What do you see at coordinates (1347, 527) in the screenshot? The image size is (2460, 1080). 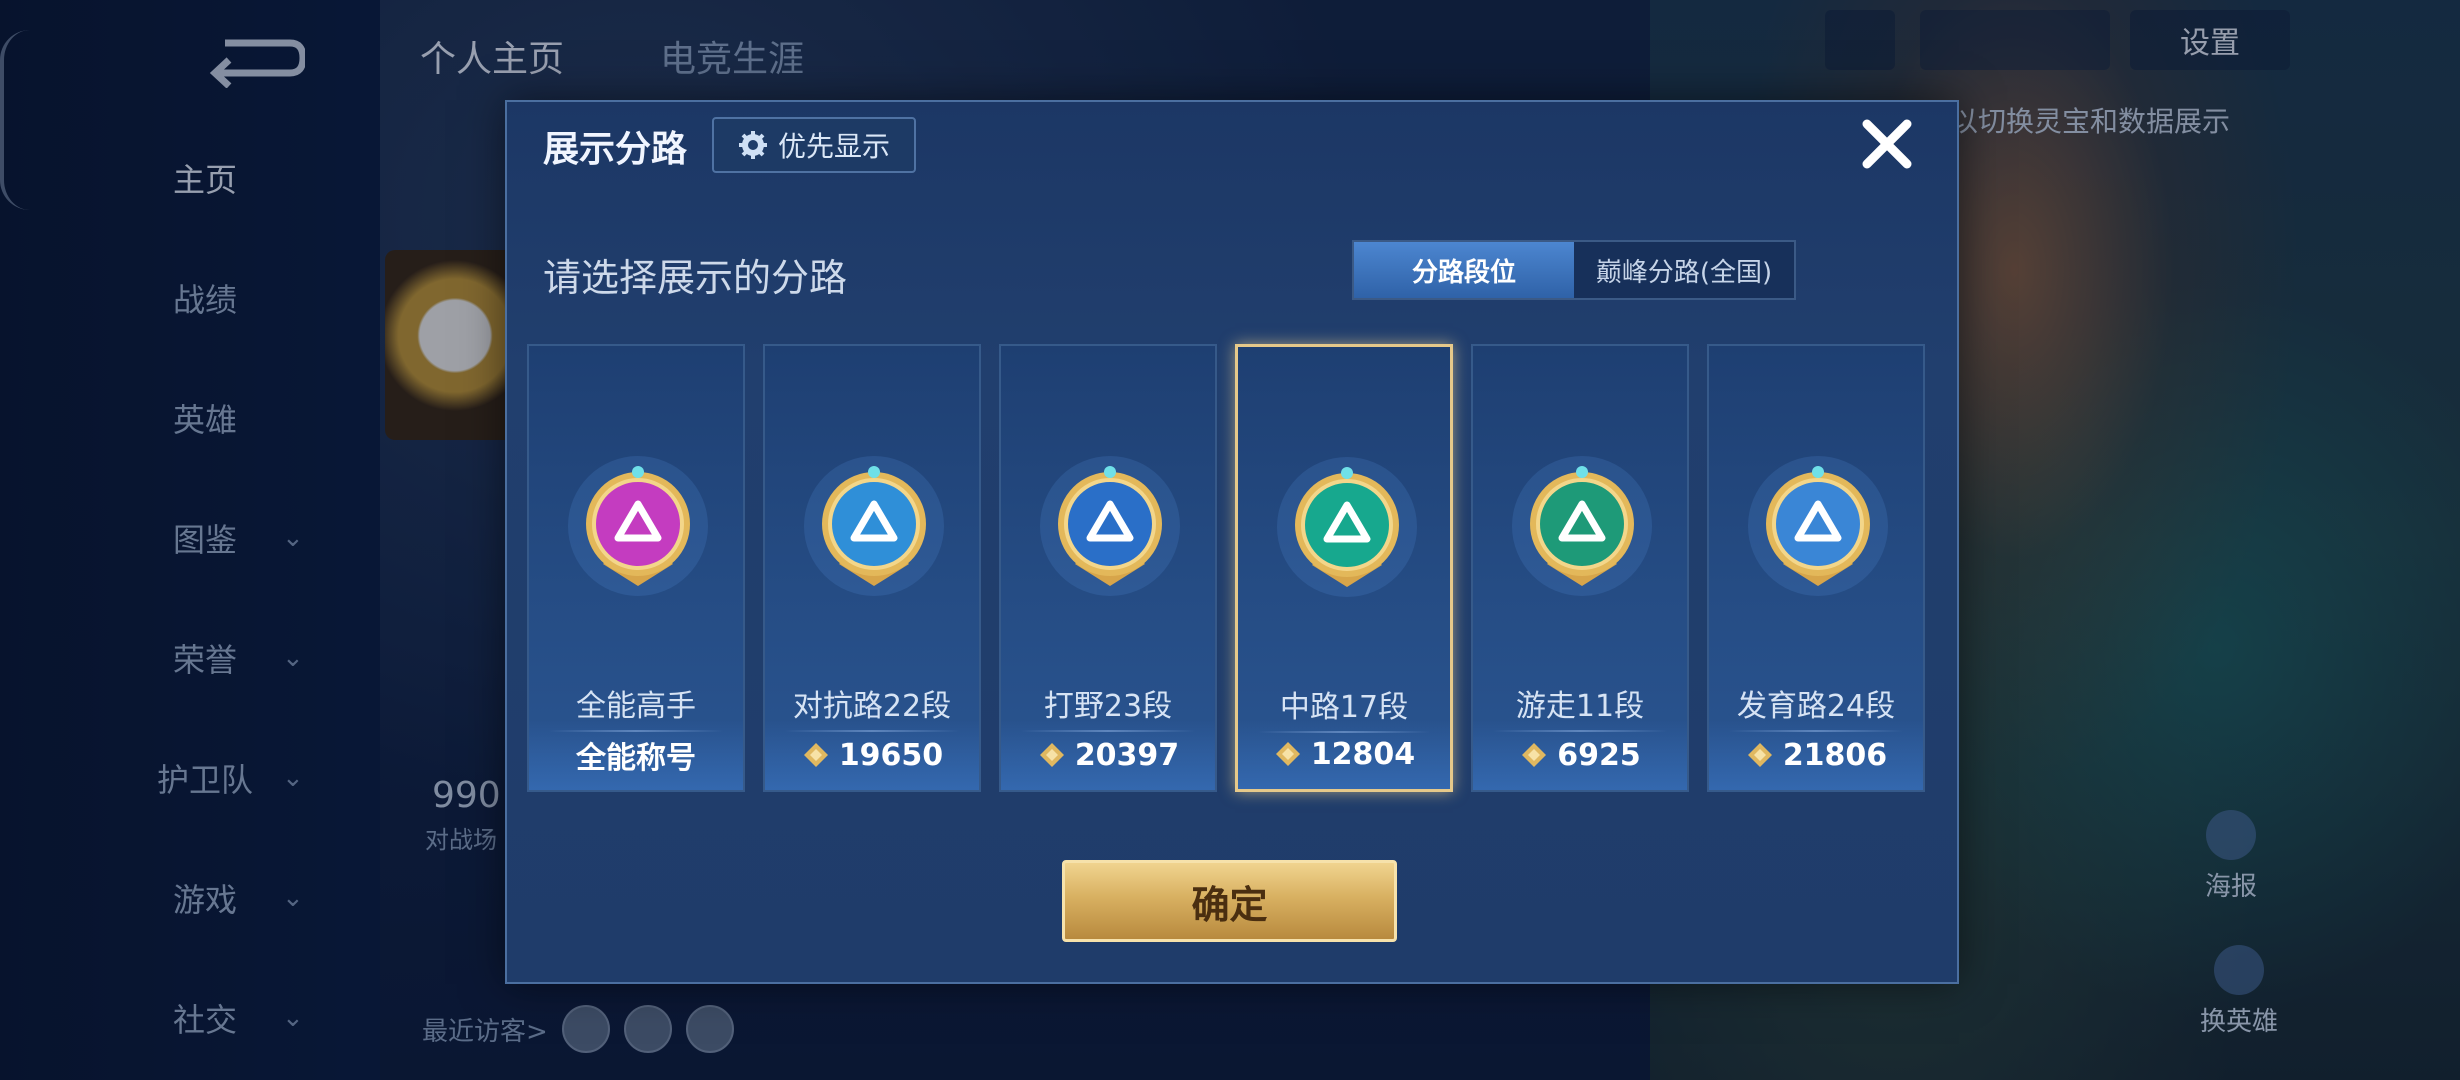 I see `mid-lane-emblem-icon` at bounding box center [1347, 527].